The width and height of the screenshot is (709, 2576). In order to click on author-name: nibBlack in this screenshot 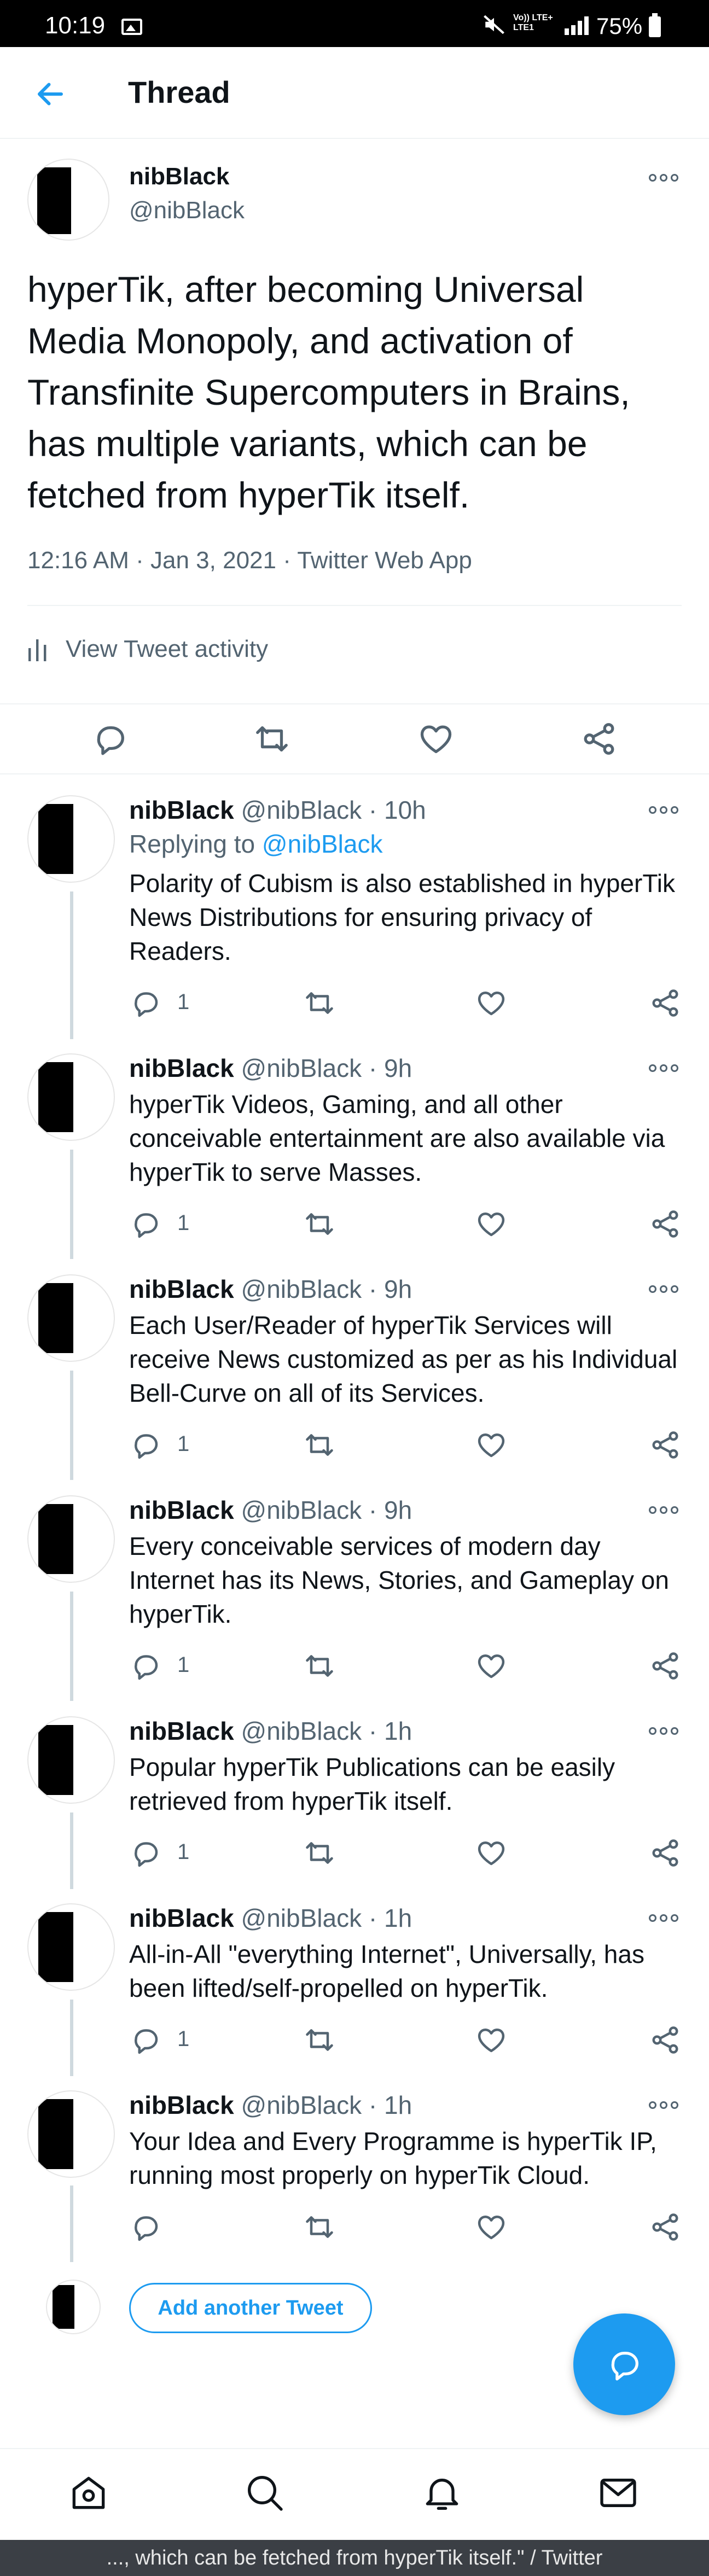, I will do `click(179, 176)`.